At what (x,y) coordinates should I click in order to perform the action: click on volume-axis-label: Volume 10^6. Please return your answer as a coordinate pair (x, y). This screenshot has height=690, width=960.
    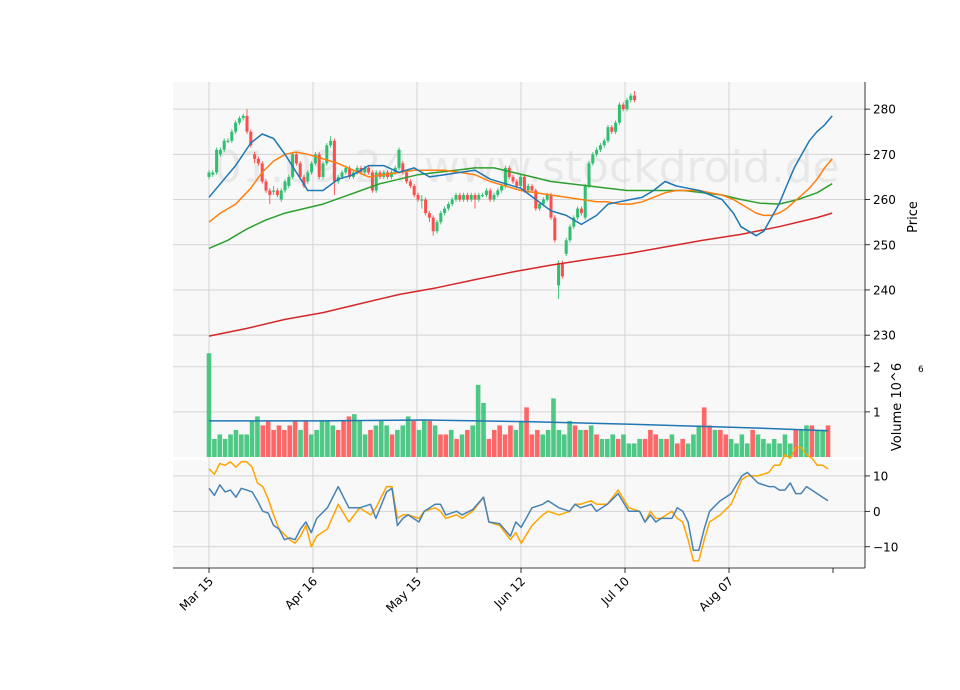
    Looking at the image, I should click on (897, 407).